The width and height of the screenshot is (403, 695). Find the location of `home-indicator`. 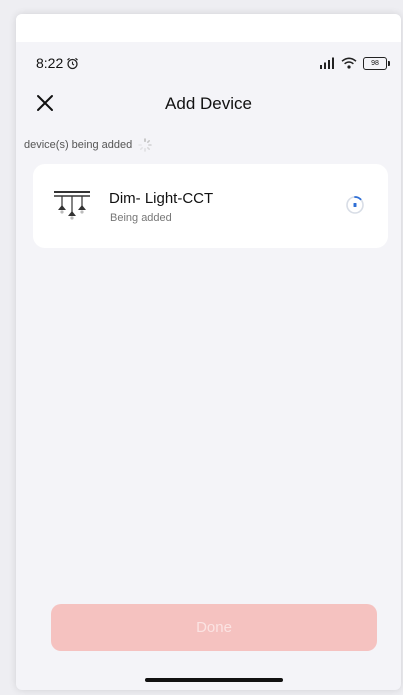

home-indicator is located at coordinates (214, 680).